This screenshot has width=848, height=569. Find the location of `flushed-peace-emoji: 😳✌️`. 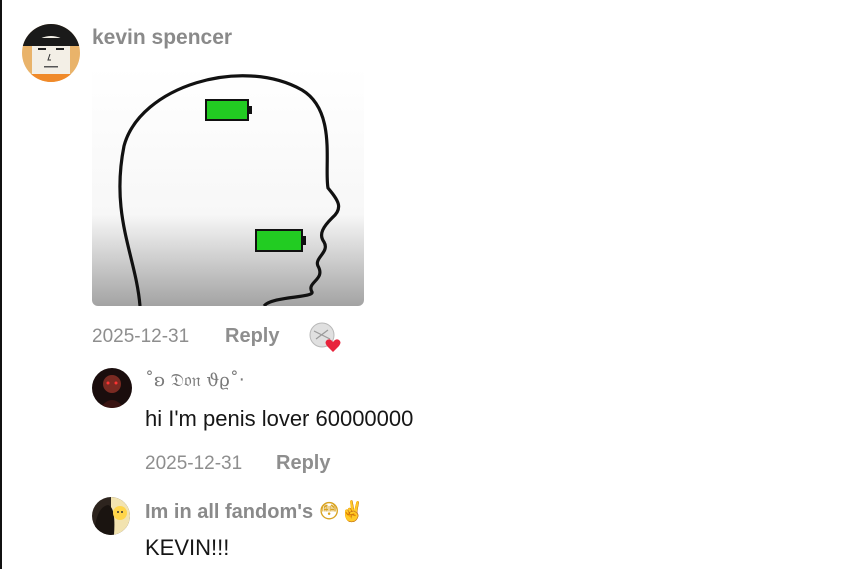

flushed-peace-emoji: 😳✌️ is located at coordinates (341, 511).